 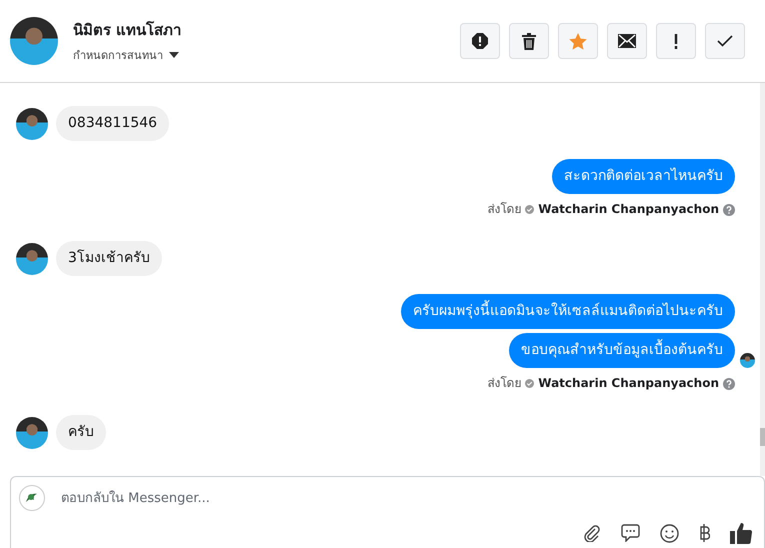 I want to click on outgoing-message: ขอบคุณสำหรับข้อมูลเบื้องต้นครับ, so click(x=622, y=350).